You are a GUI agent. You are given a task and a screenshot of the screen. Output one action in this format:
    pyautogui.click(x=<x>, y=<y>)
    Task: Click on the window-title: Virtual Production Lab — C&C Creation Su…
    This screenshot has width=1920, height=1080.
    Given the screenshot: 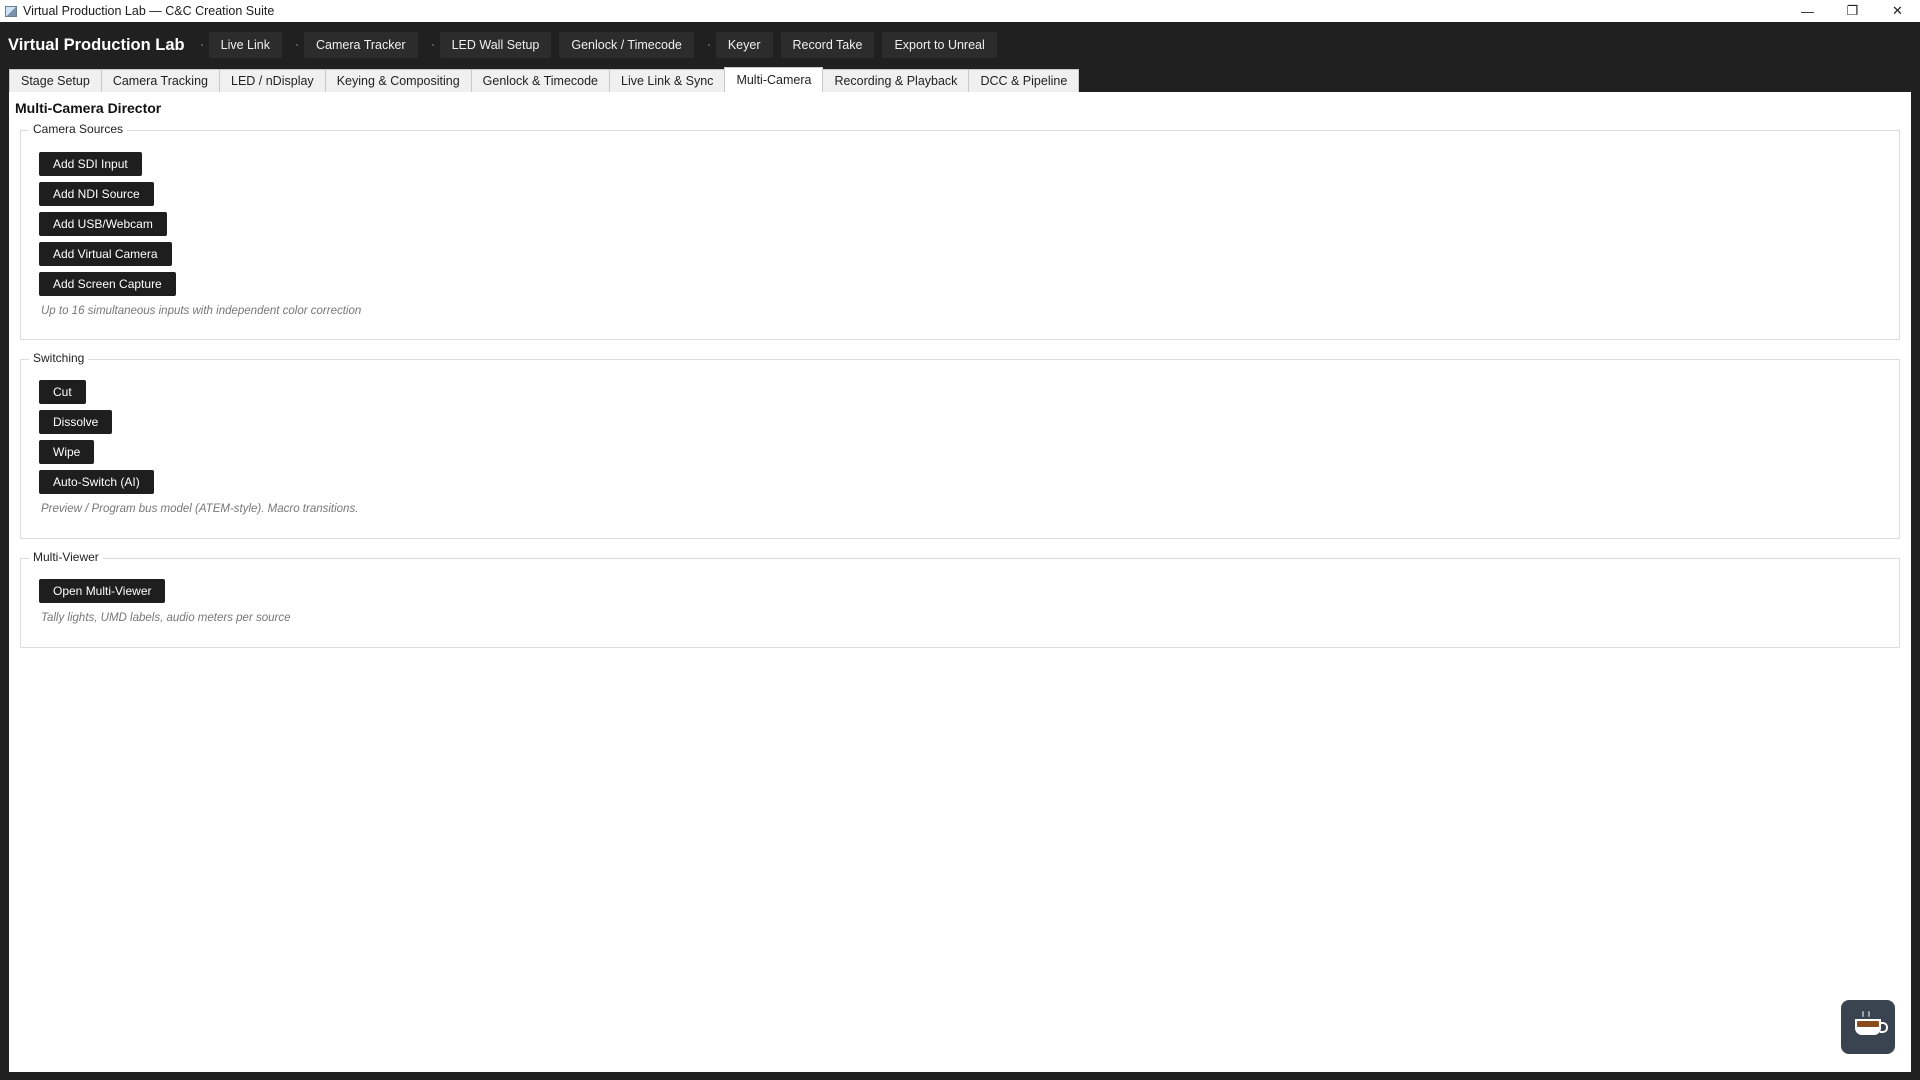 What is the action you would take?
    pyautogui.click(x=149, y=11)
    